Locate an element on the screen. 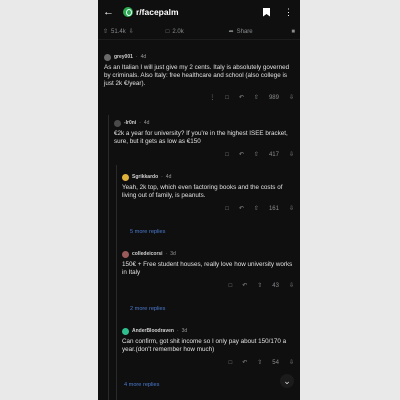 This screenshot has width=400, height=400. comment-stat: □ 2.0k is located at coordinates (197, 32).